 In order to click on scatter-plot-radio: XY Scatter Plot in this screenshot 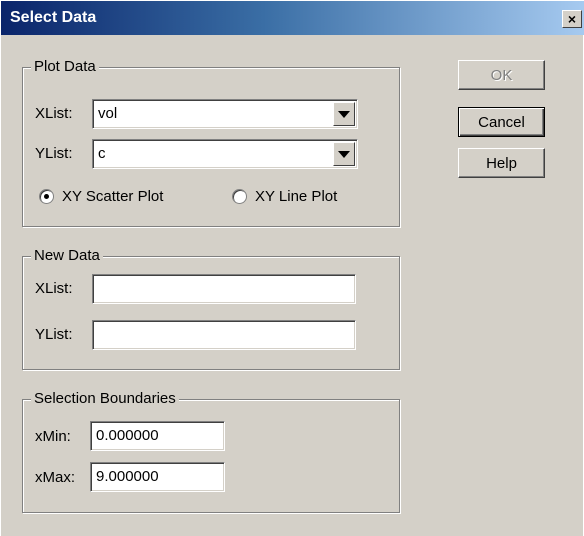, I will do `click(101, 196)`.